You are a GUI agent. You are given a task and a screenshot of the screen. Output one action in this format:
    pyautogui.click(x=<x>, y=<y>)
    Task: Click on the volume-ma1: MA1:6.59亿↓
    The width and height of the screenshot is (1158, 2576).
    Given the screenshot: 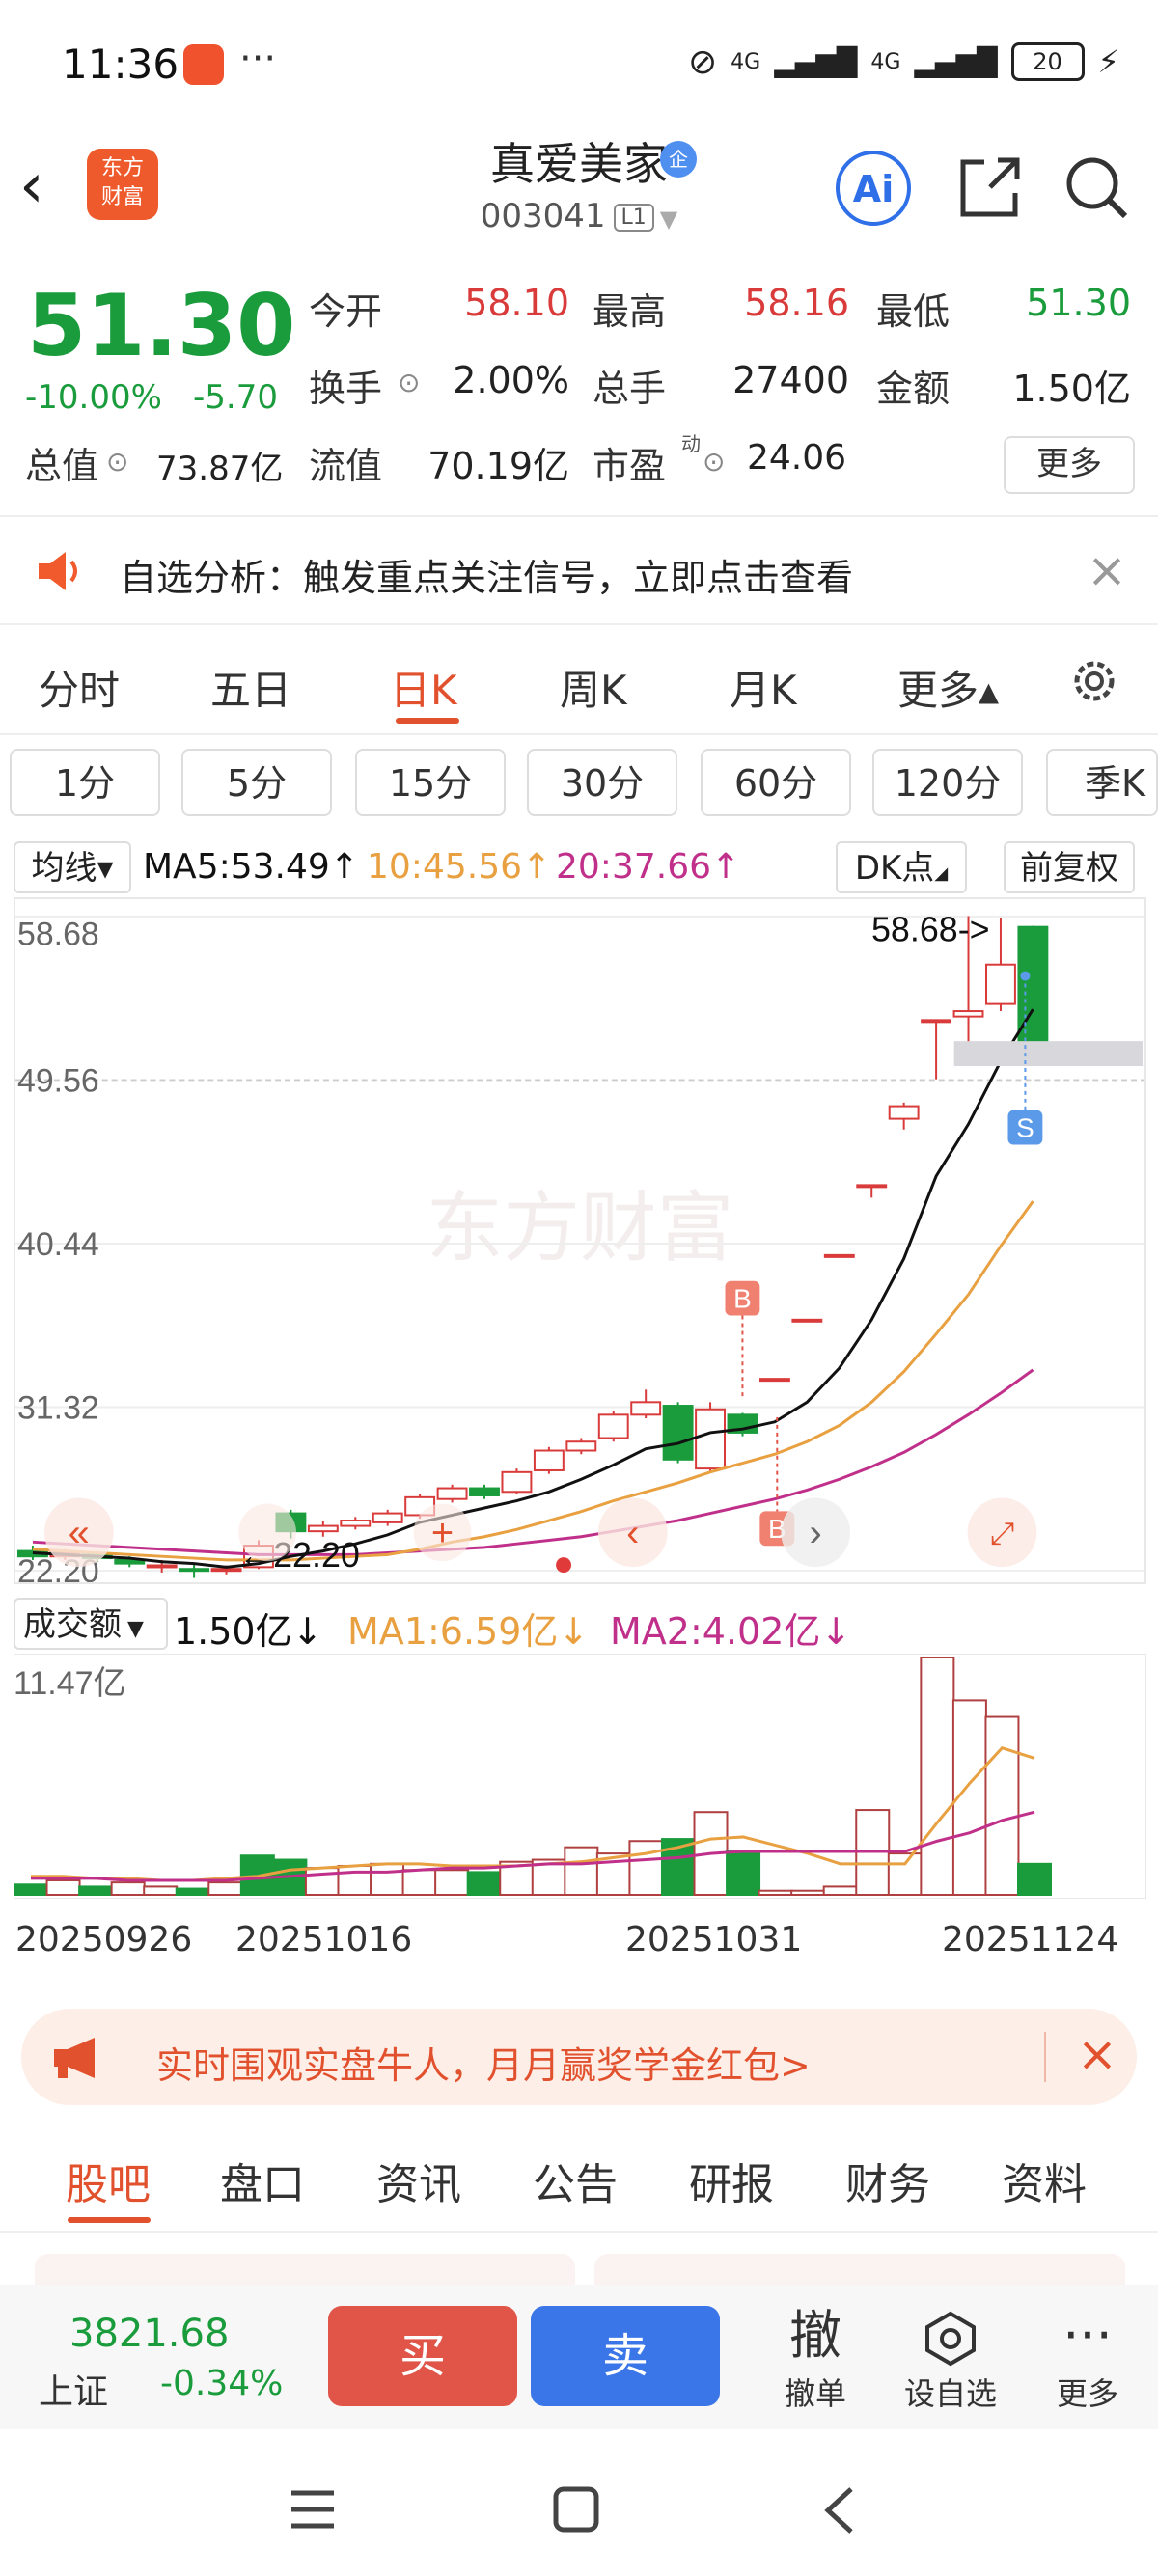 What is the action you would take?
    pyautogui.click(x=468, y=1631)
    